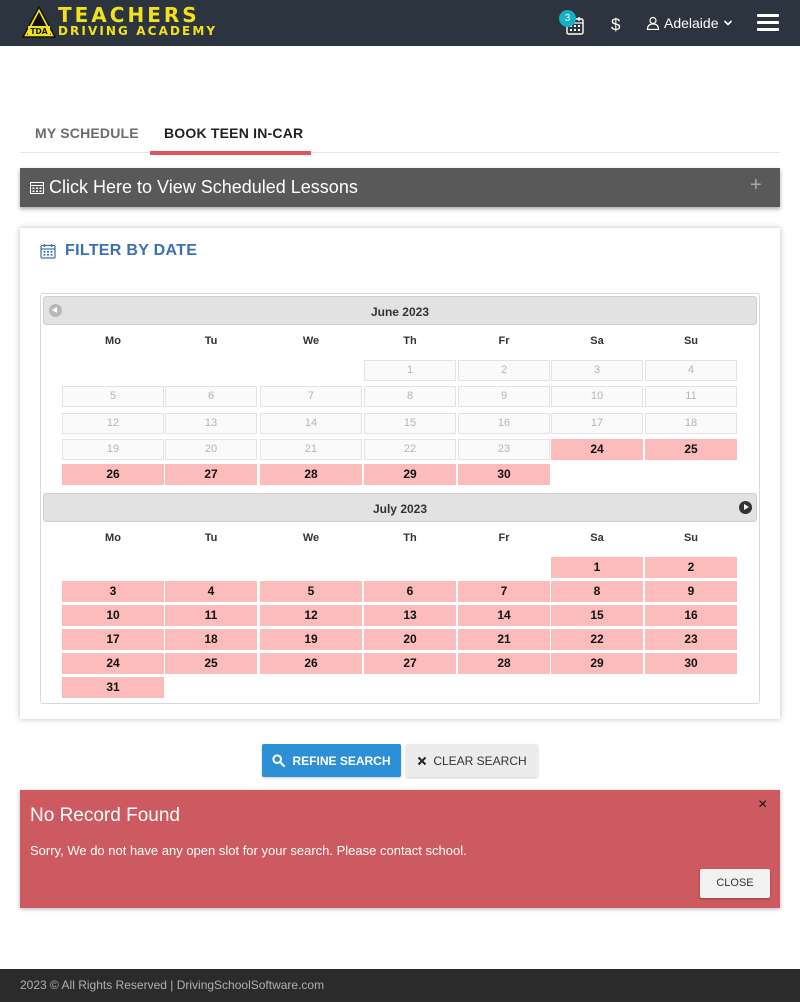 The width and height of the screenshot is (800, 1002). What do you see at coordinates (504, 449) in the screenshot?
I see `unavailable-date-cell: 23` at bounding box center [504, 449].